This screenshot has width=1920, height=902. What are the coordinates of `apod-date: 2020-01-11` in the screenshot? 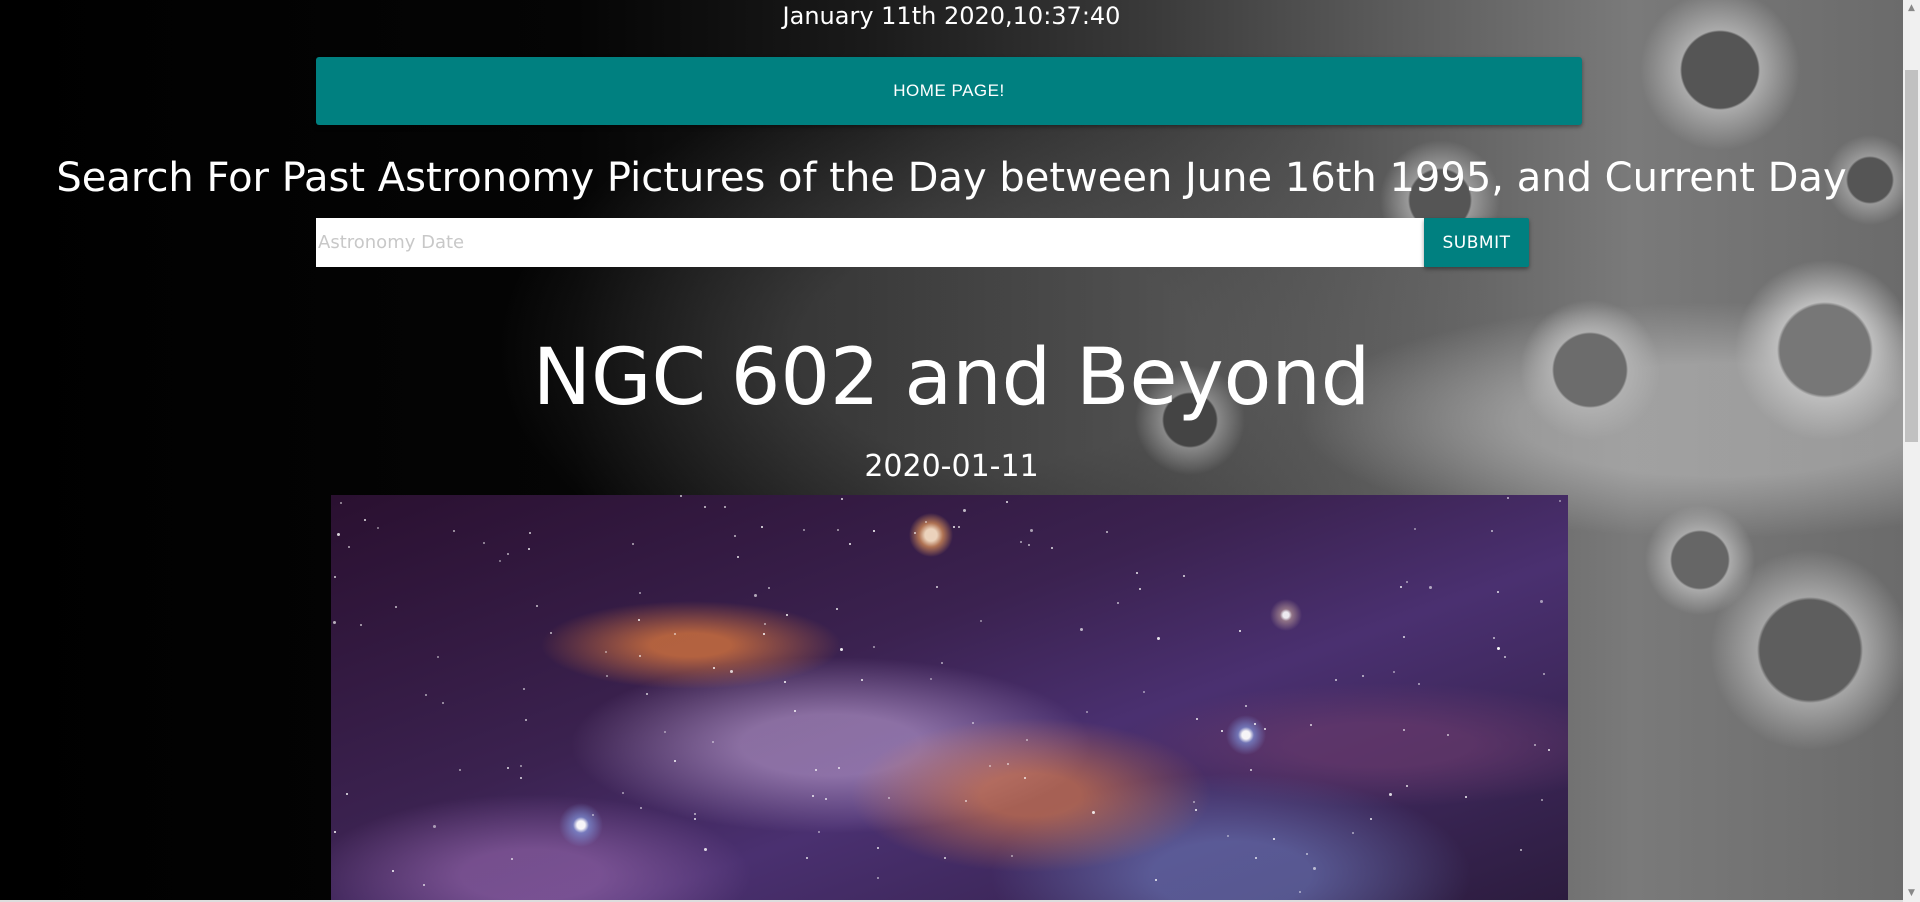 It's located at (951, 466).